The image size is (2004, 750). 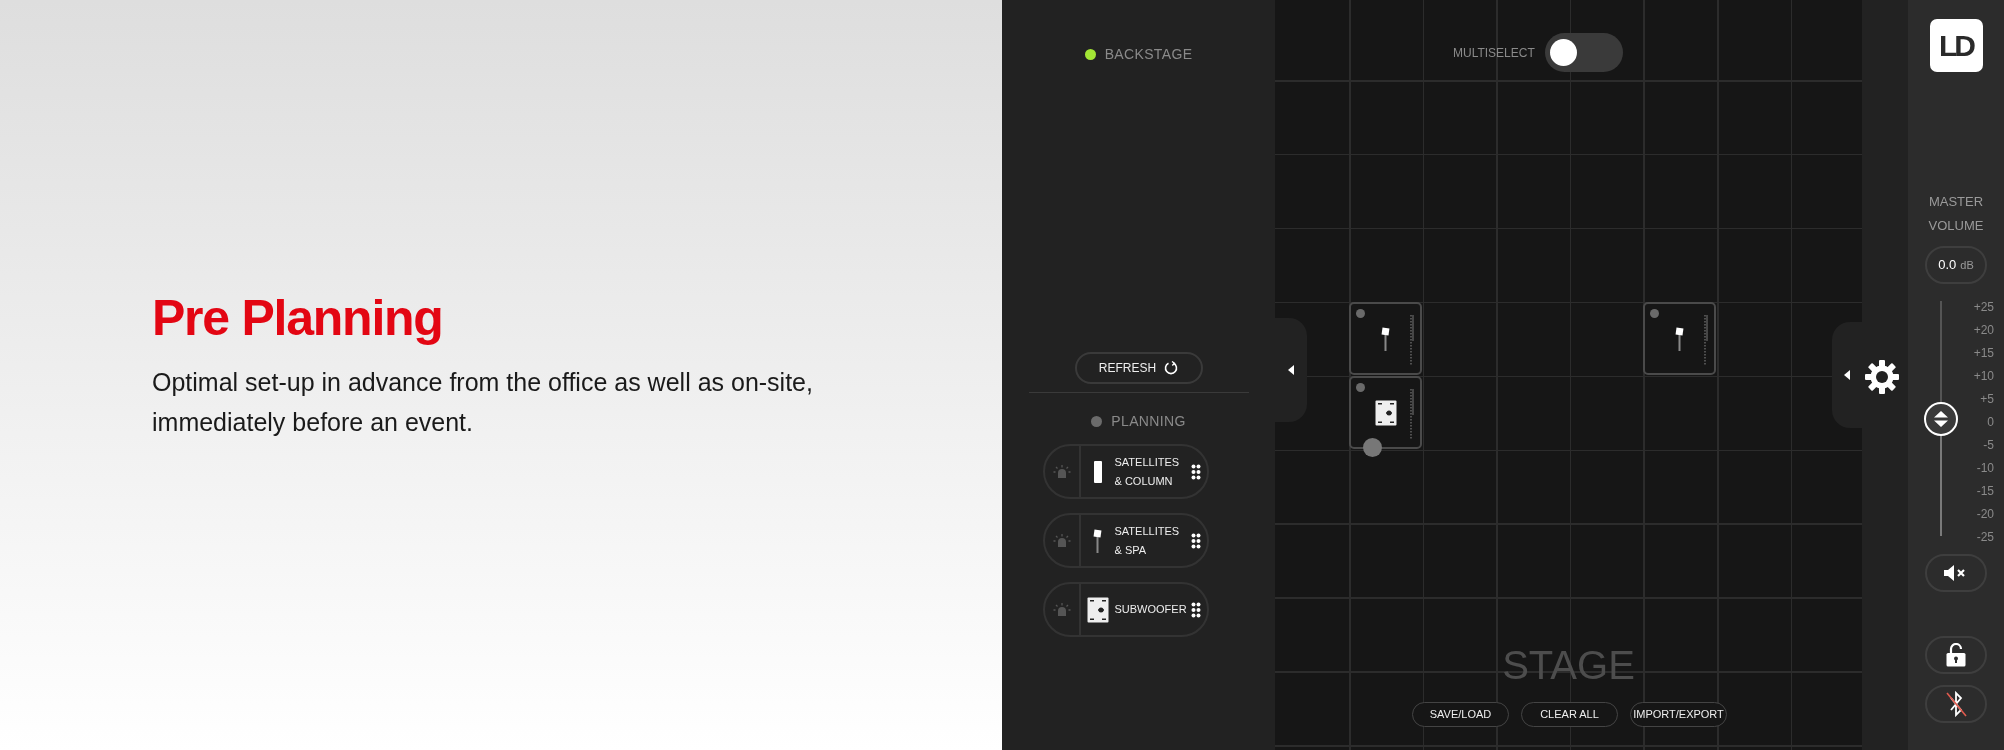 What do you see at coordinates (1583, 52) in the screenshot?
I see `multiselect-toggle` at bounding box center [1583, 52].